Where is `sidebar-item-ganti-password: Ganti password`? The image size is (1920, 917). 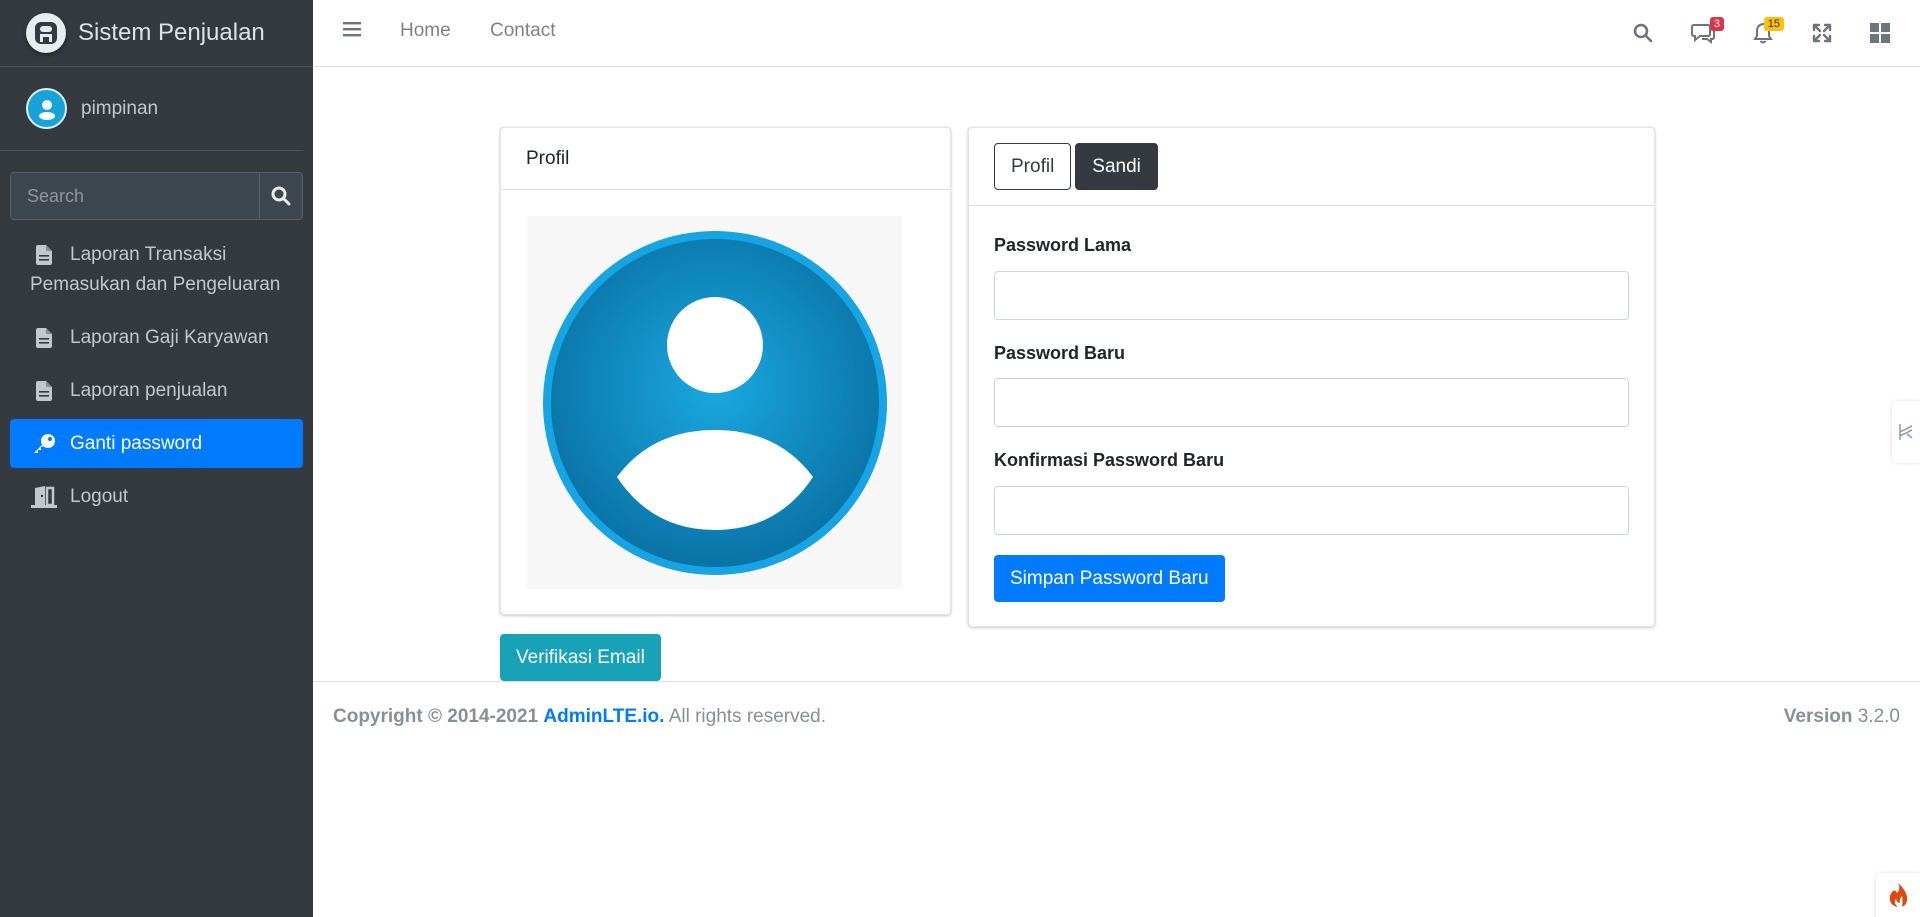 sidebar-item-ganti-password: Ganti password is located at coordinates (156, 443).